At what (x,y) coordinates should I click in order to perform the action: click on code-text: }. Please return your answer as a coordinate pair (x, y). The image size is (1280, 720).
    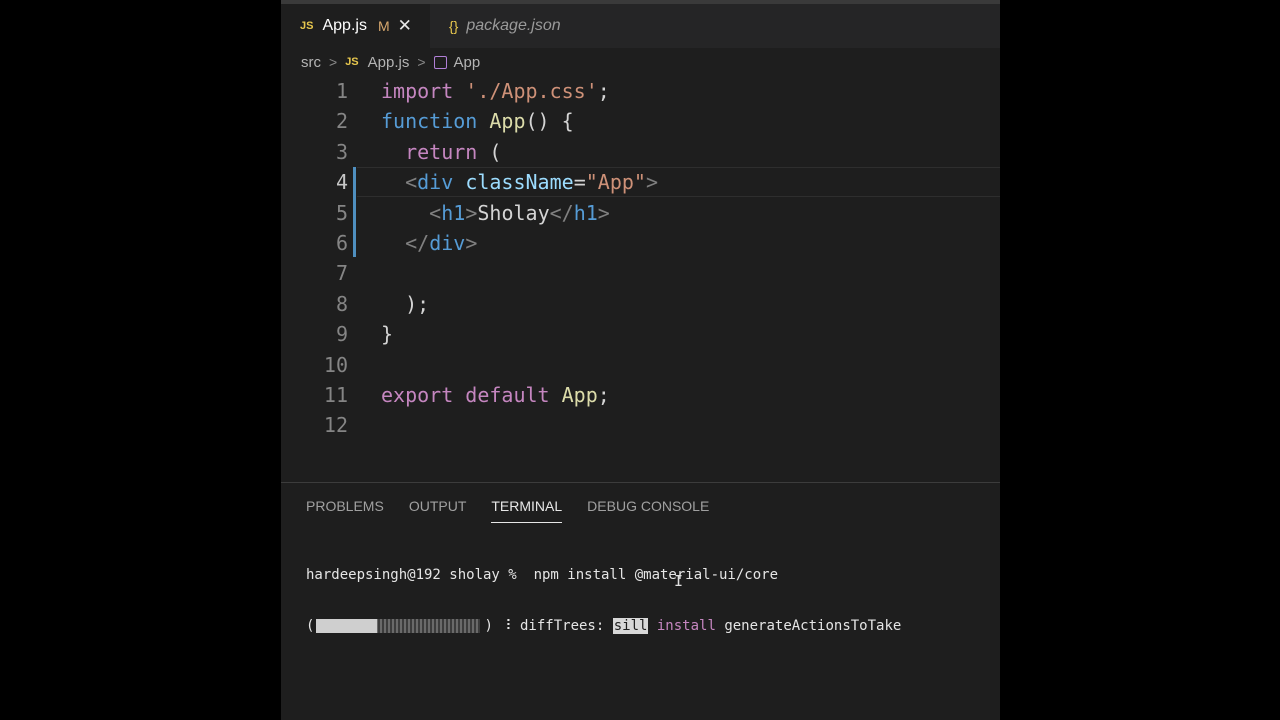
    Looking at the image, I should click on (387, 334).